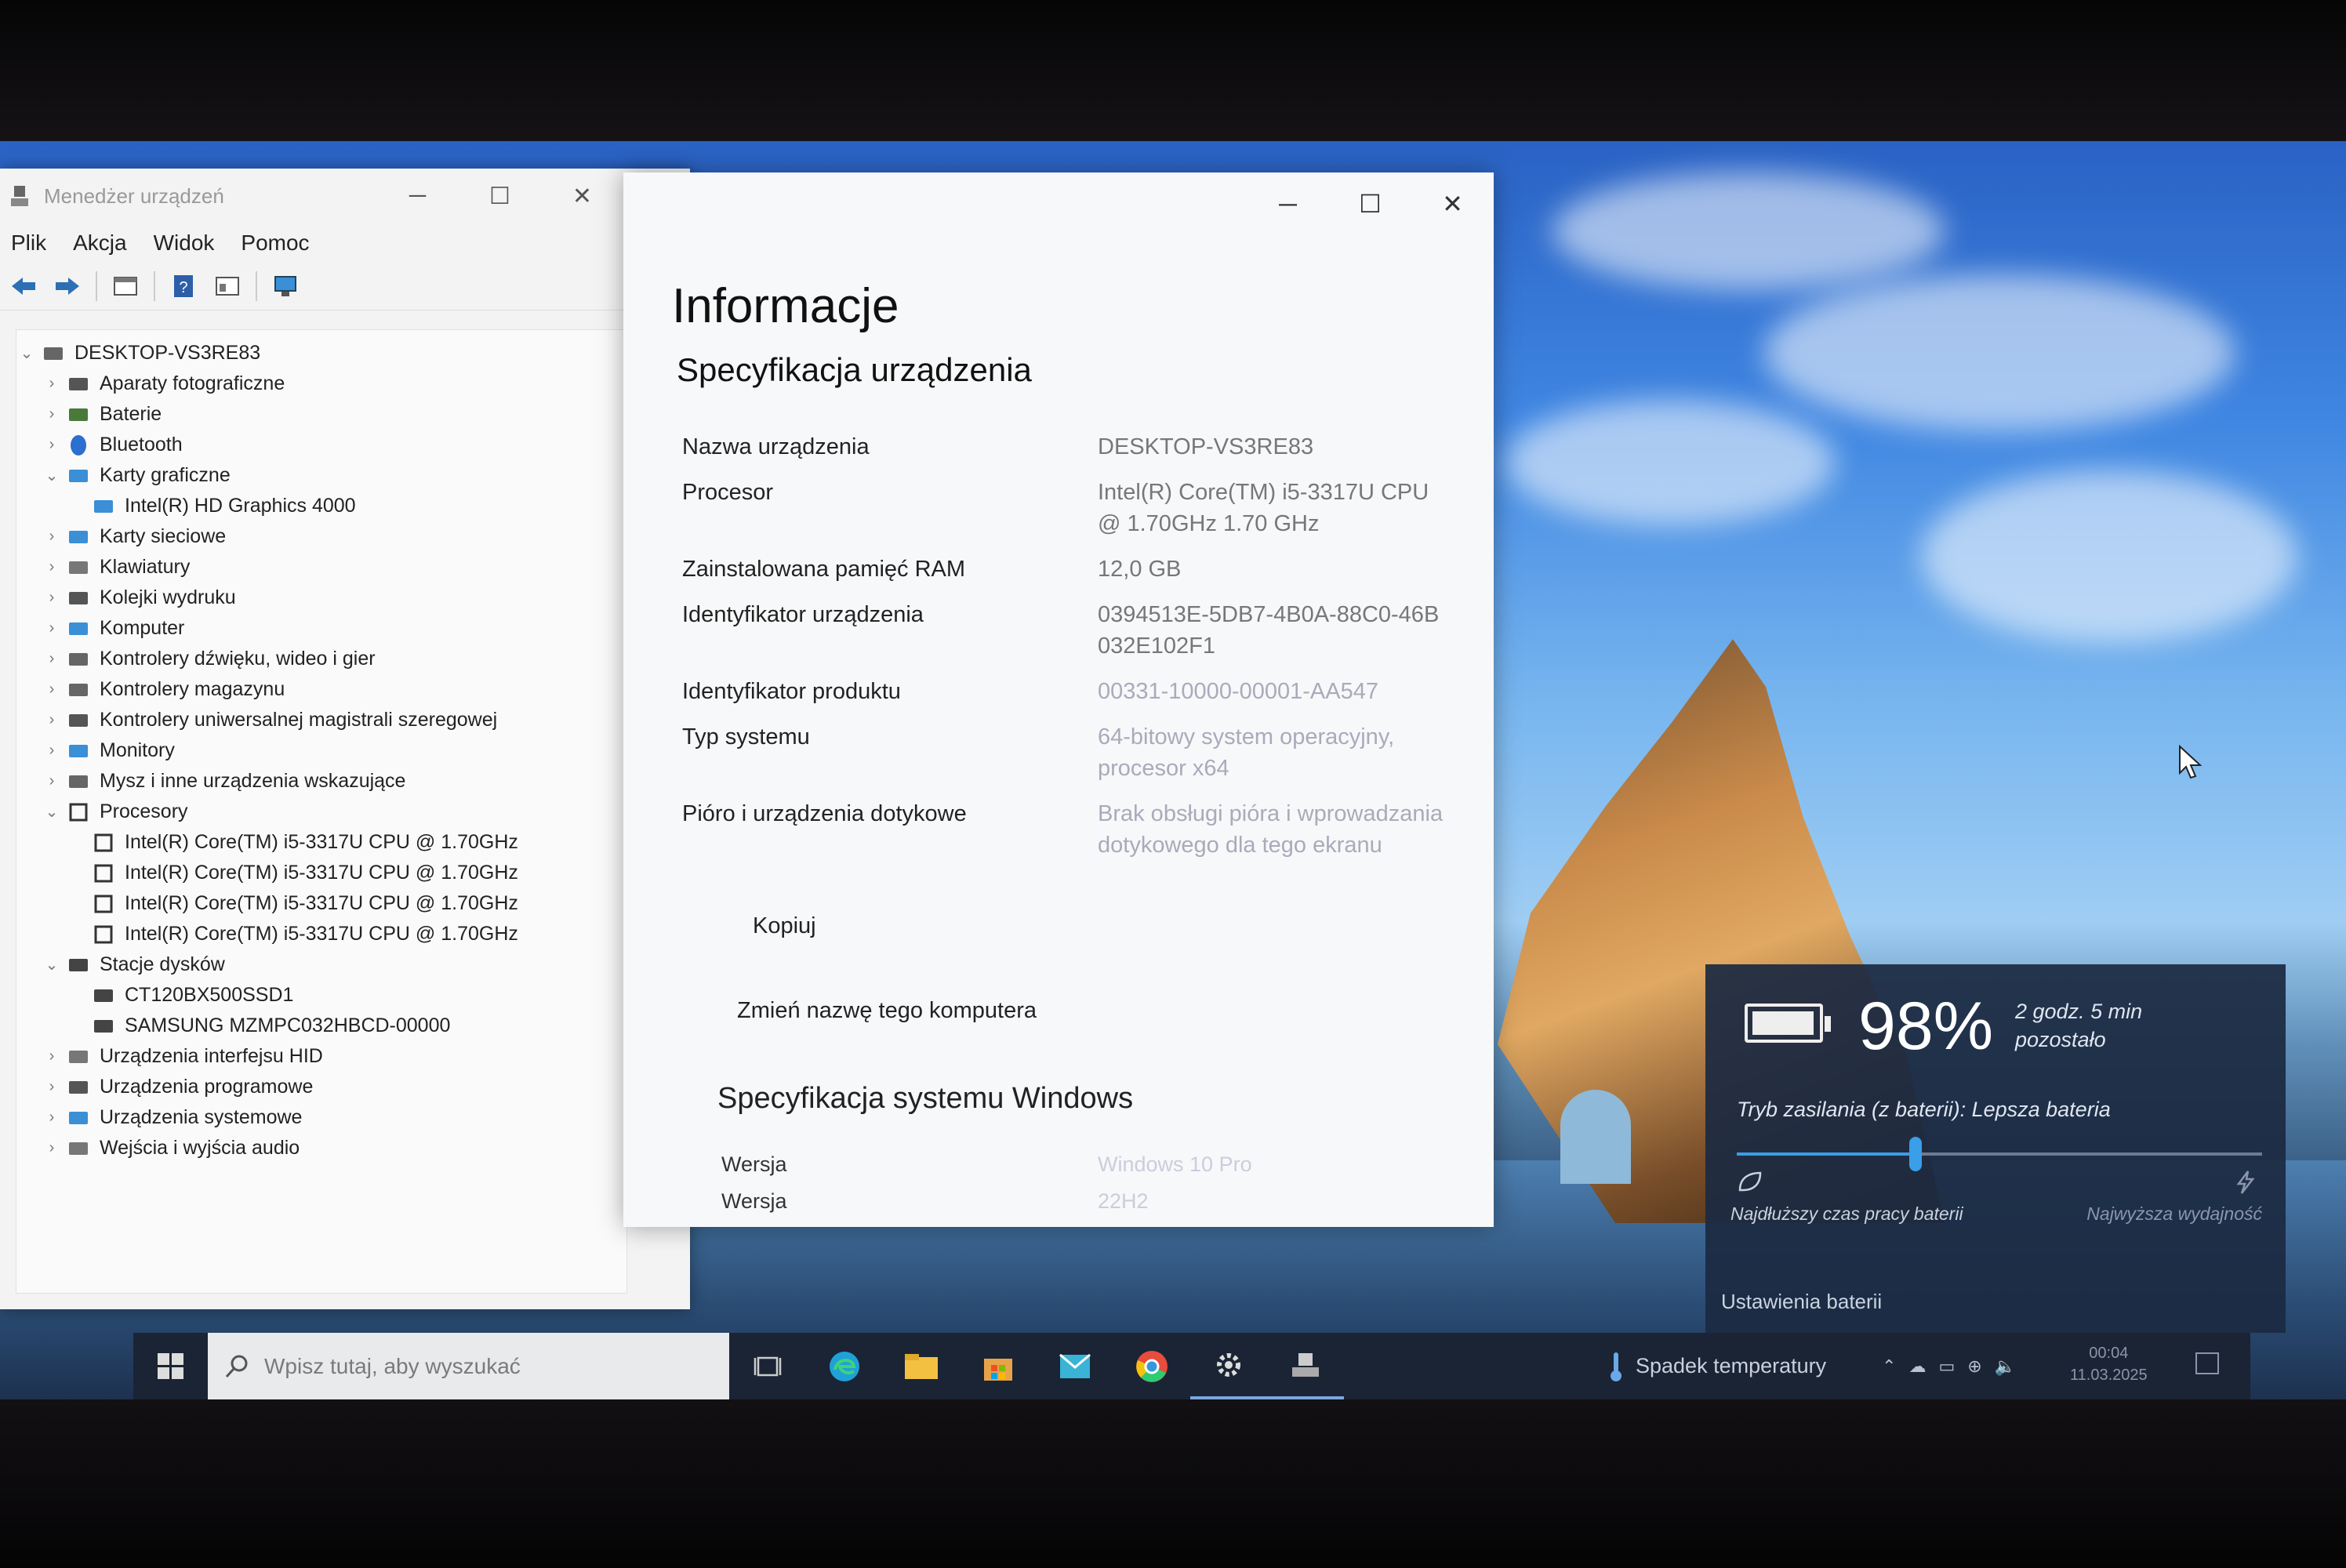 The width and height of the screenshot is (2346, 1568). I want to click on toolbar-divider, so click(96, 286).